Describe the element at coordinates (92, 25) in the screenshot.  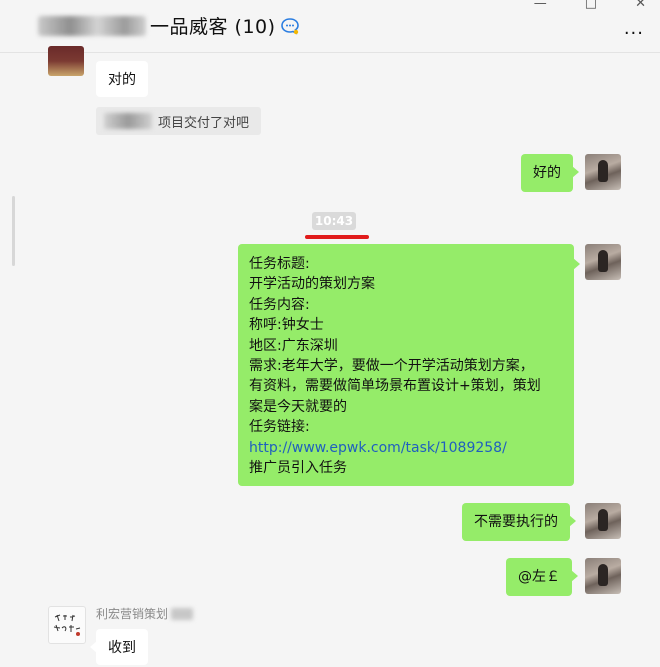
I see `blurred-group-name` at that location.